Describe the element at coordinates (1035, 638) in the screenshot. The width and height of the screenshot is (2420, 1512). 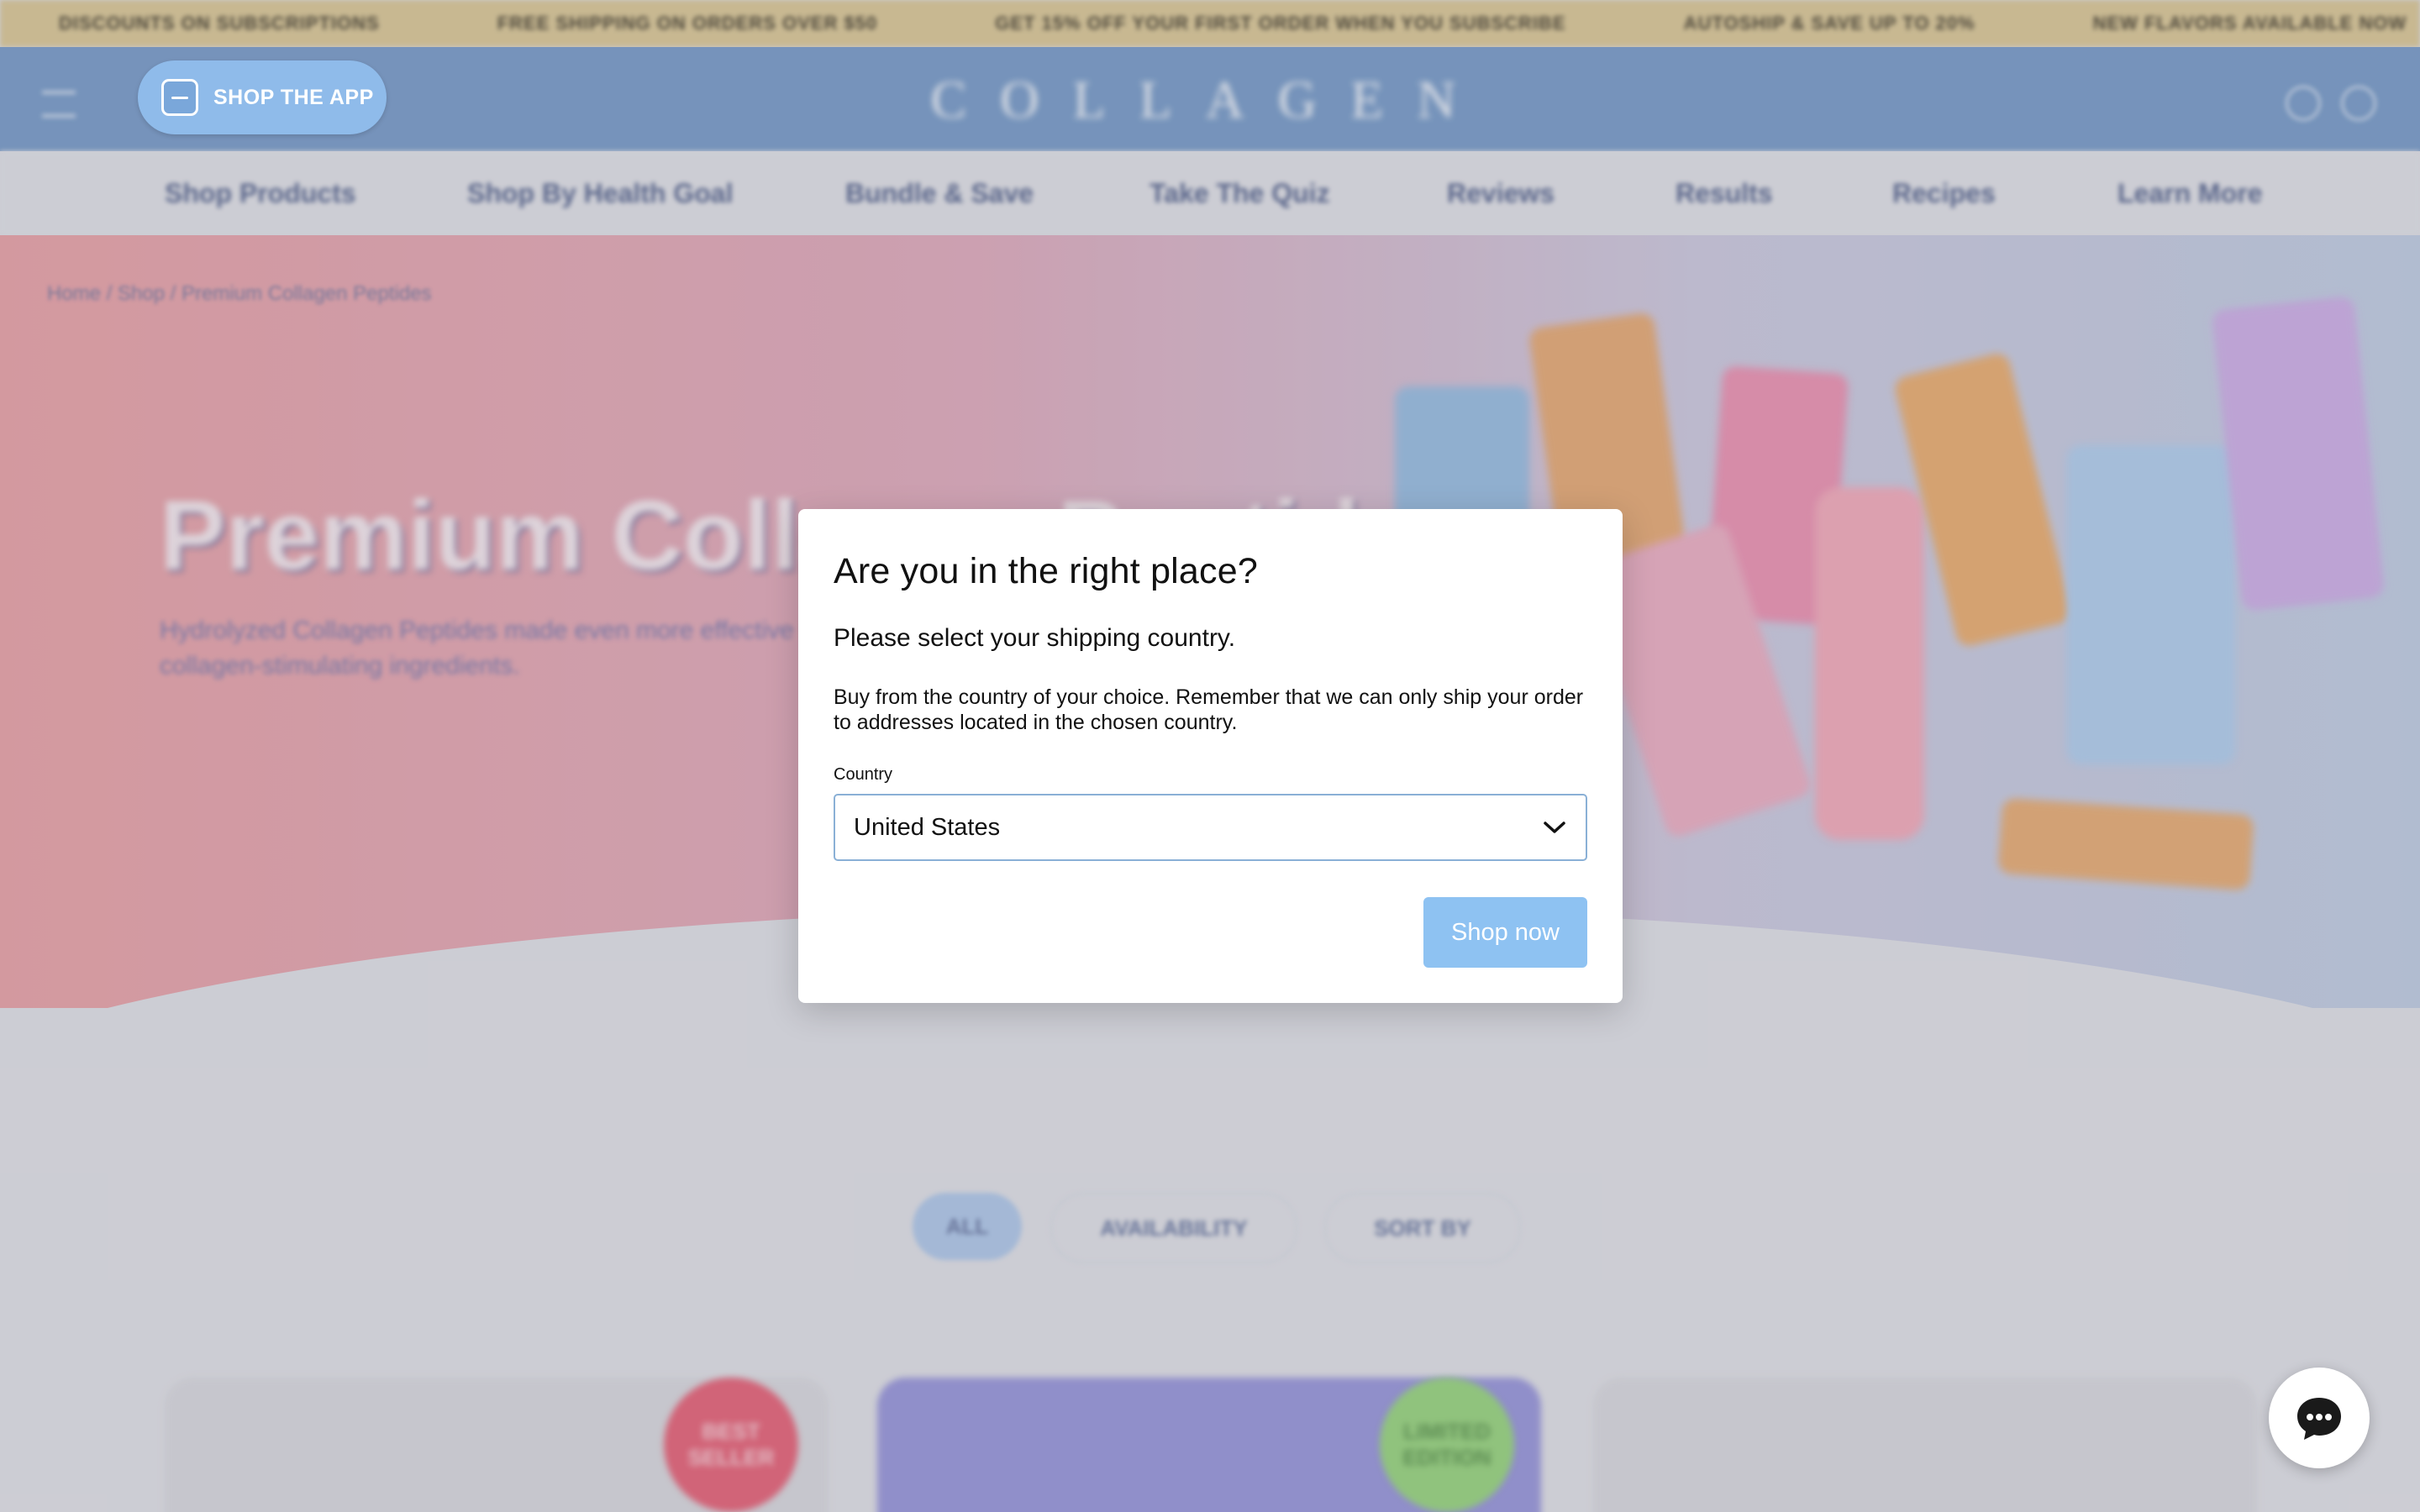
I see `modal-subtitle: Please select your shipping country.` at that location.